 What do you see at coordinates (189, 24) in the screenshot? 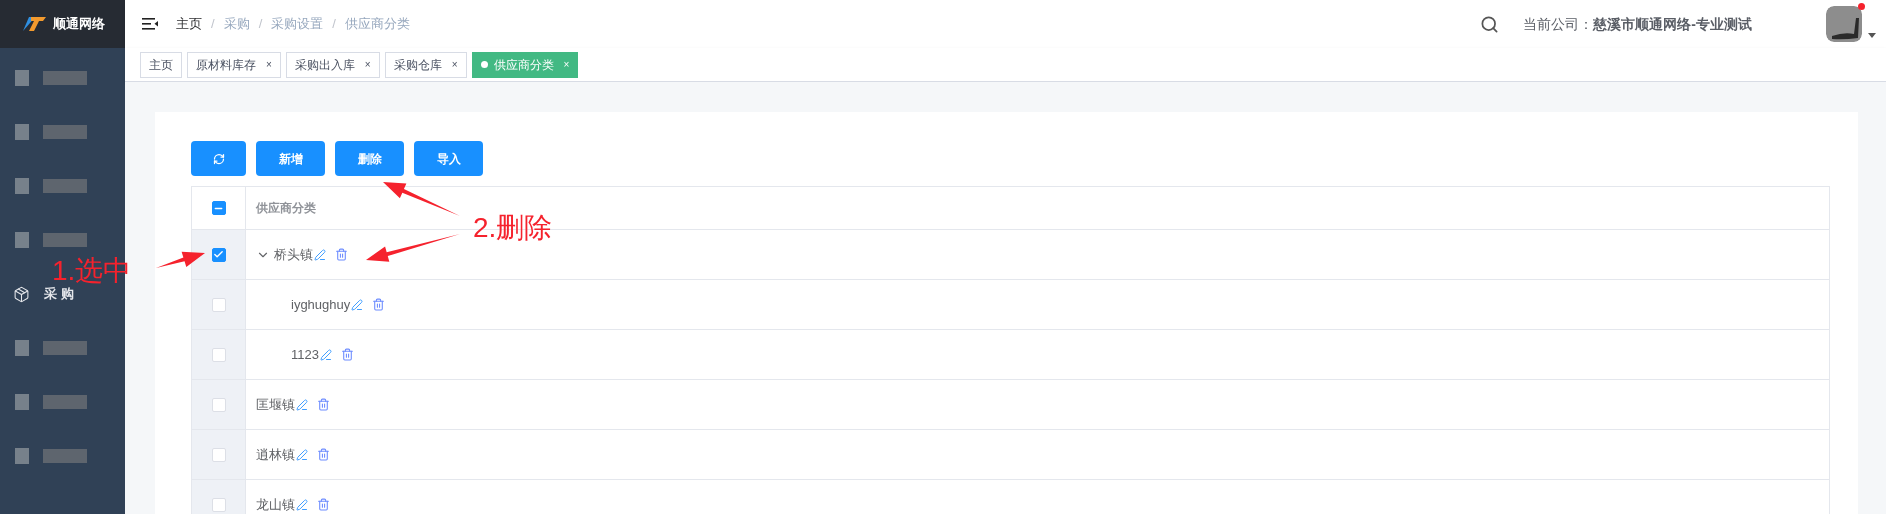
I see `breadcrumb-item: 主页` at bounding box center [189, 24].